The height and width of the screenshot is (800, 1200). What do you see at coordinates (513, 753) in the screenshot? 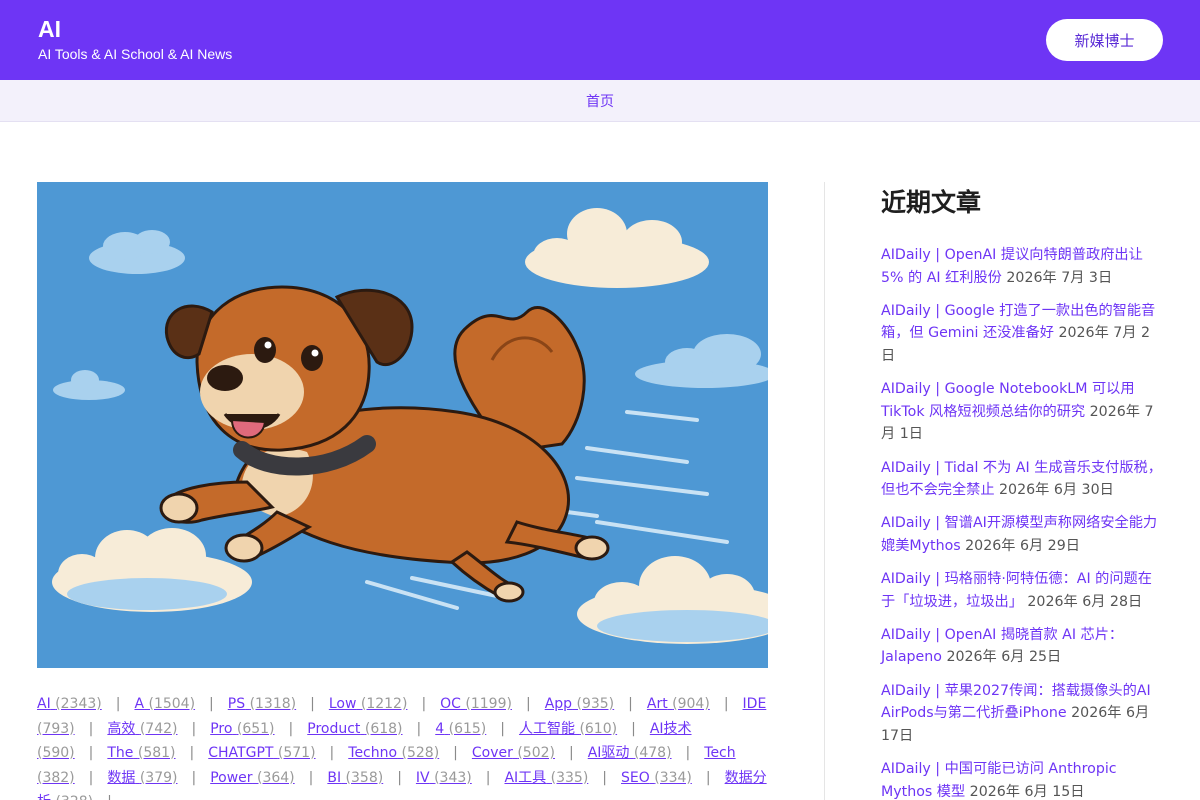
I see `tag-link: Cover (502)` at bounding box center [513, 753].